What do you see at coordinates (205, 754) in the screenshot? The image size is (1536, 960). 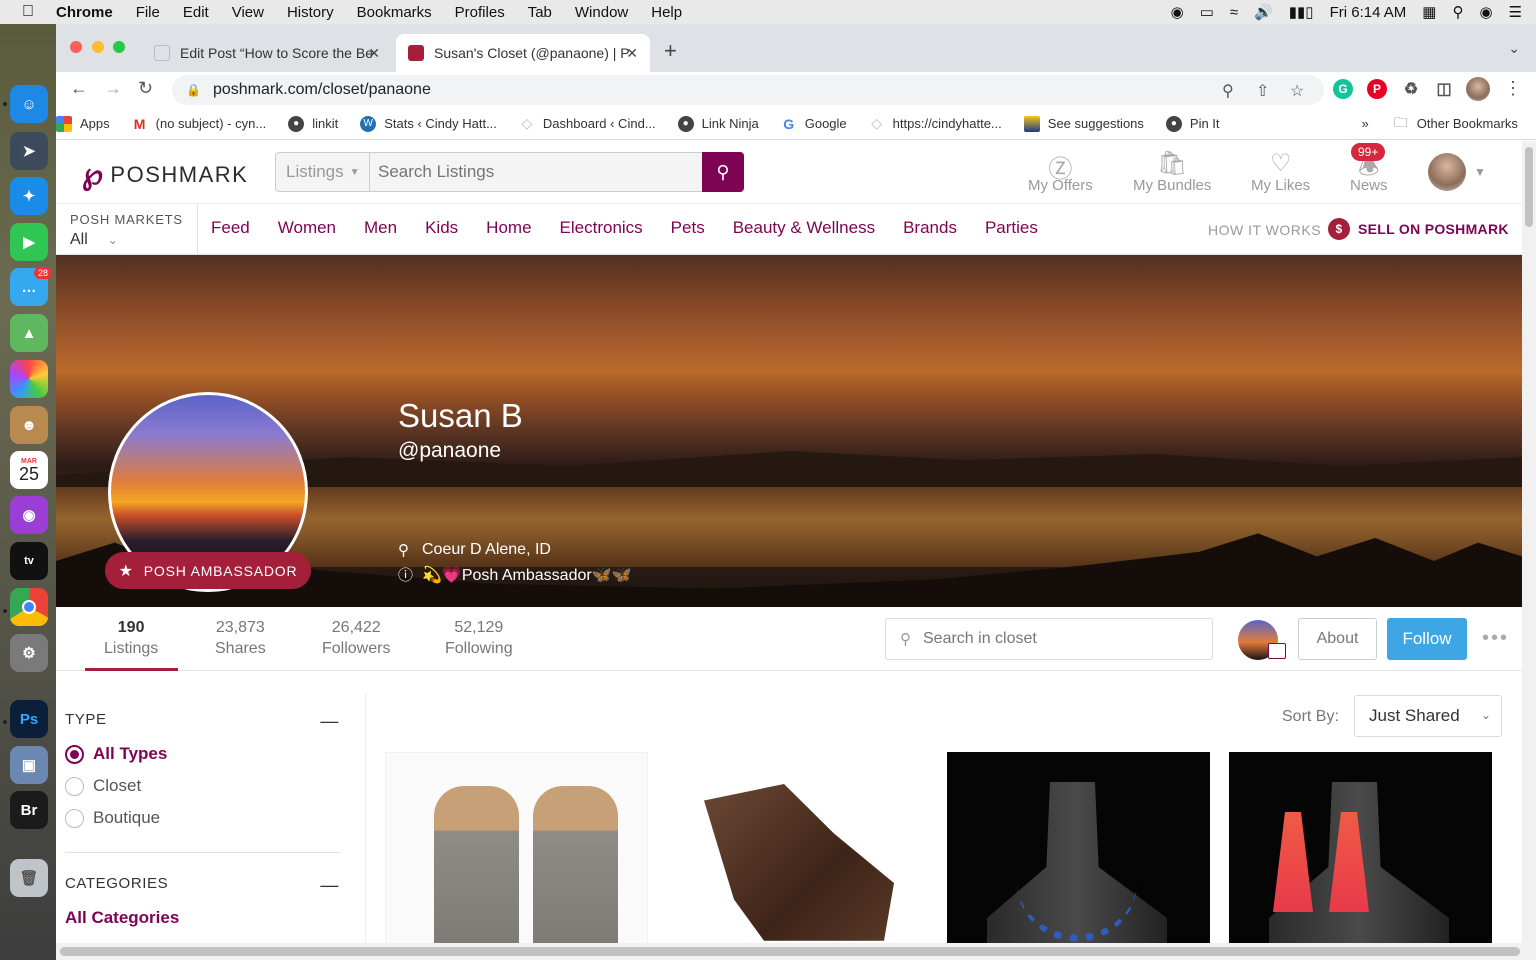 I see `type-option-all: All Types` at bounding box center [205, 754].